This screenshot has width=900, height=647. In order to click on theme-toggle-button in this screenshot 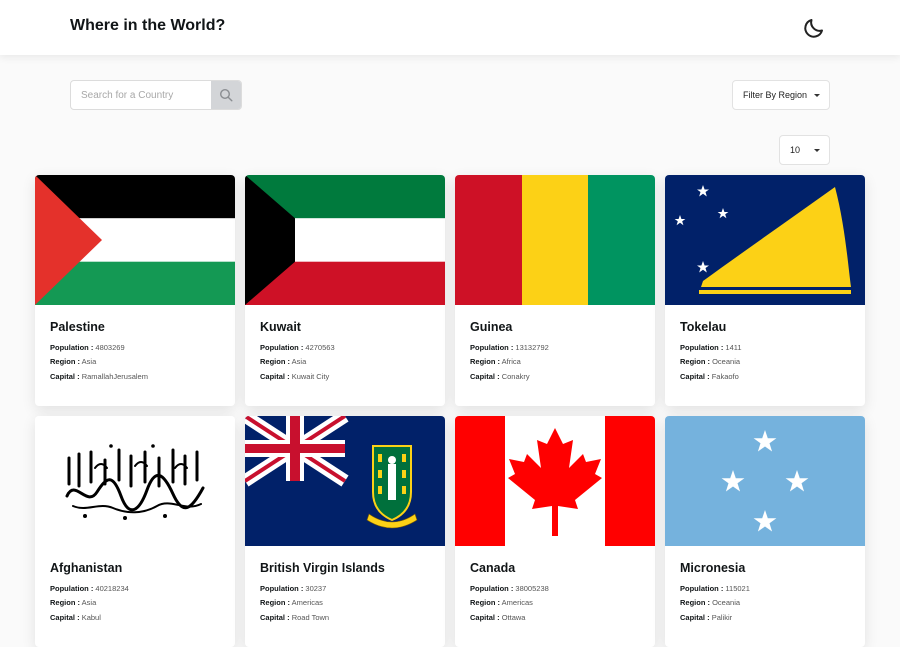, I will do `click(814, 28)`.